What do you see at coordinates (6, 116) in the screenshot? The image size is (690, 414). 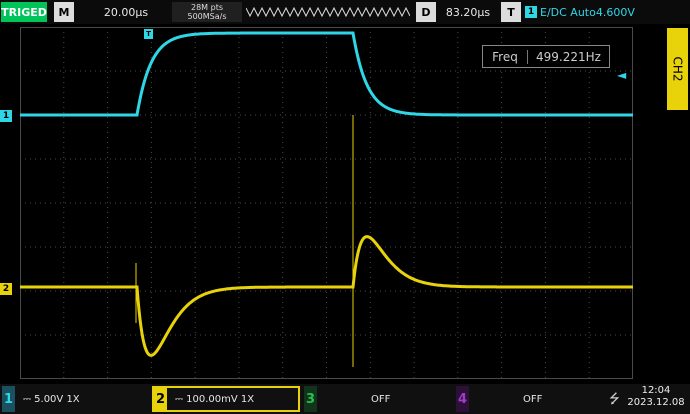 I see `ch1-level-marker: 1` at bounding box center [6, 116].